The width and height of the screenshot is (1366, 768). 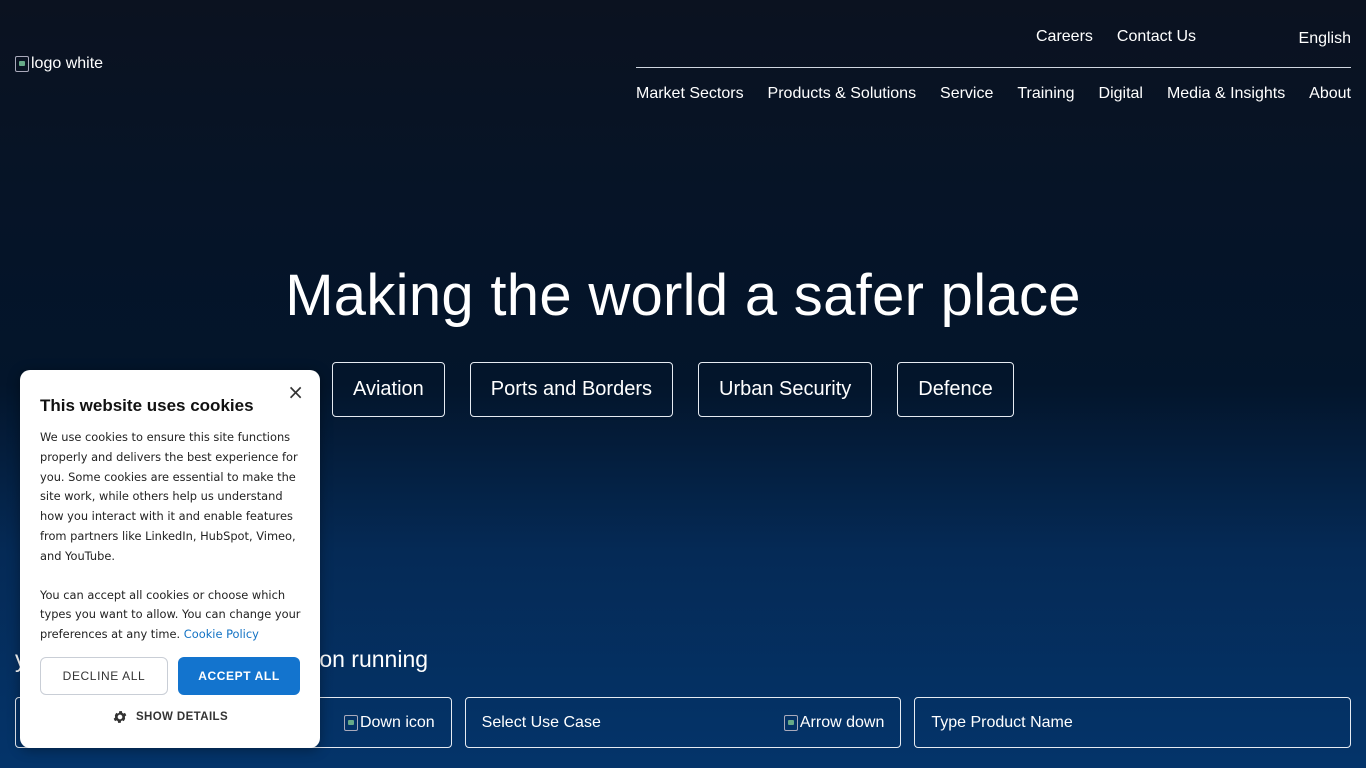 What do you see at coordinates (147, 405) in the screenshot?
I see `cookie-title: This website uses cookies` at bounding box center [147, 405].